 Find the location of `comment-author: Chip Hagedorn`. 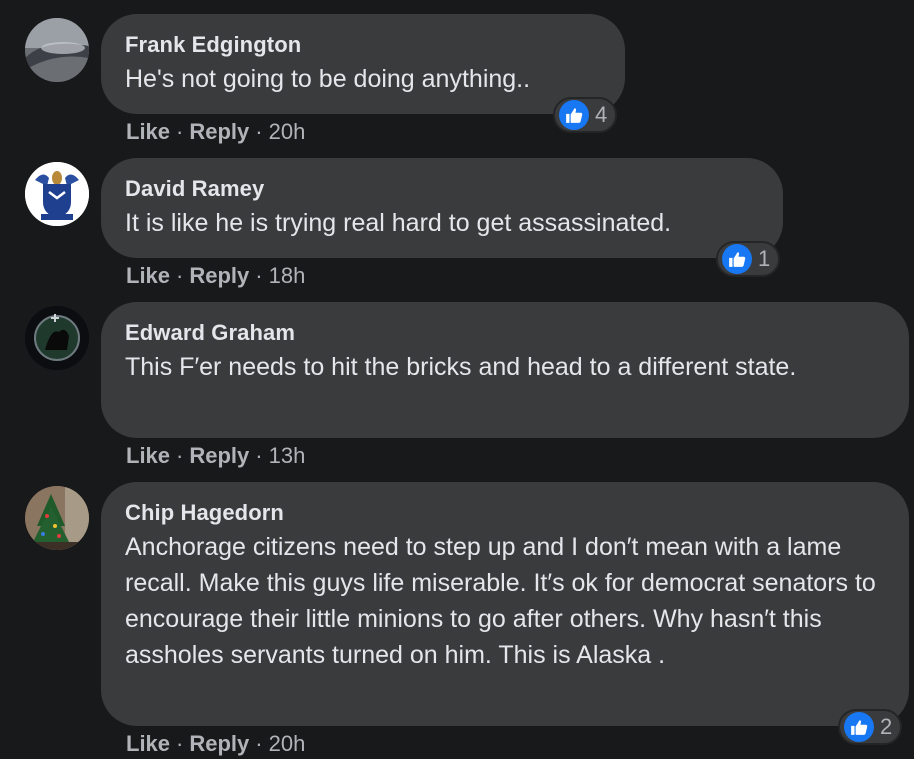

comment-author: Chip Hagedorn is located at coordinates (505, 513).